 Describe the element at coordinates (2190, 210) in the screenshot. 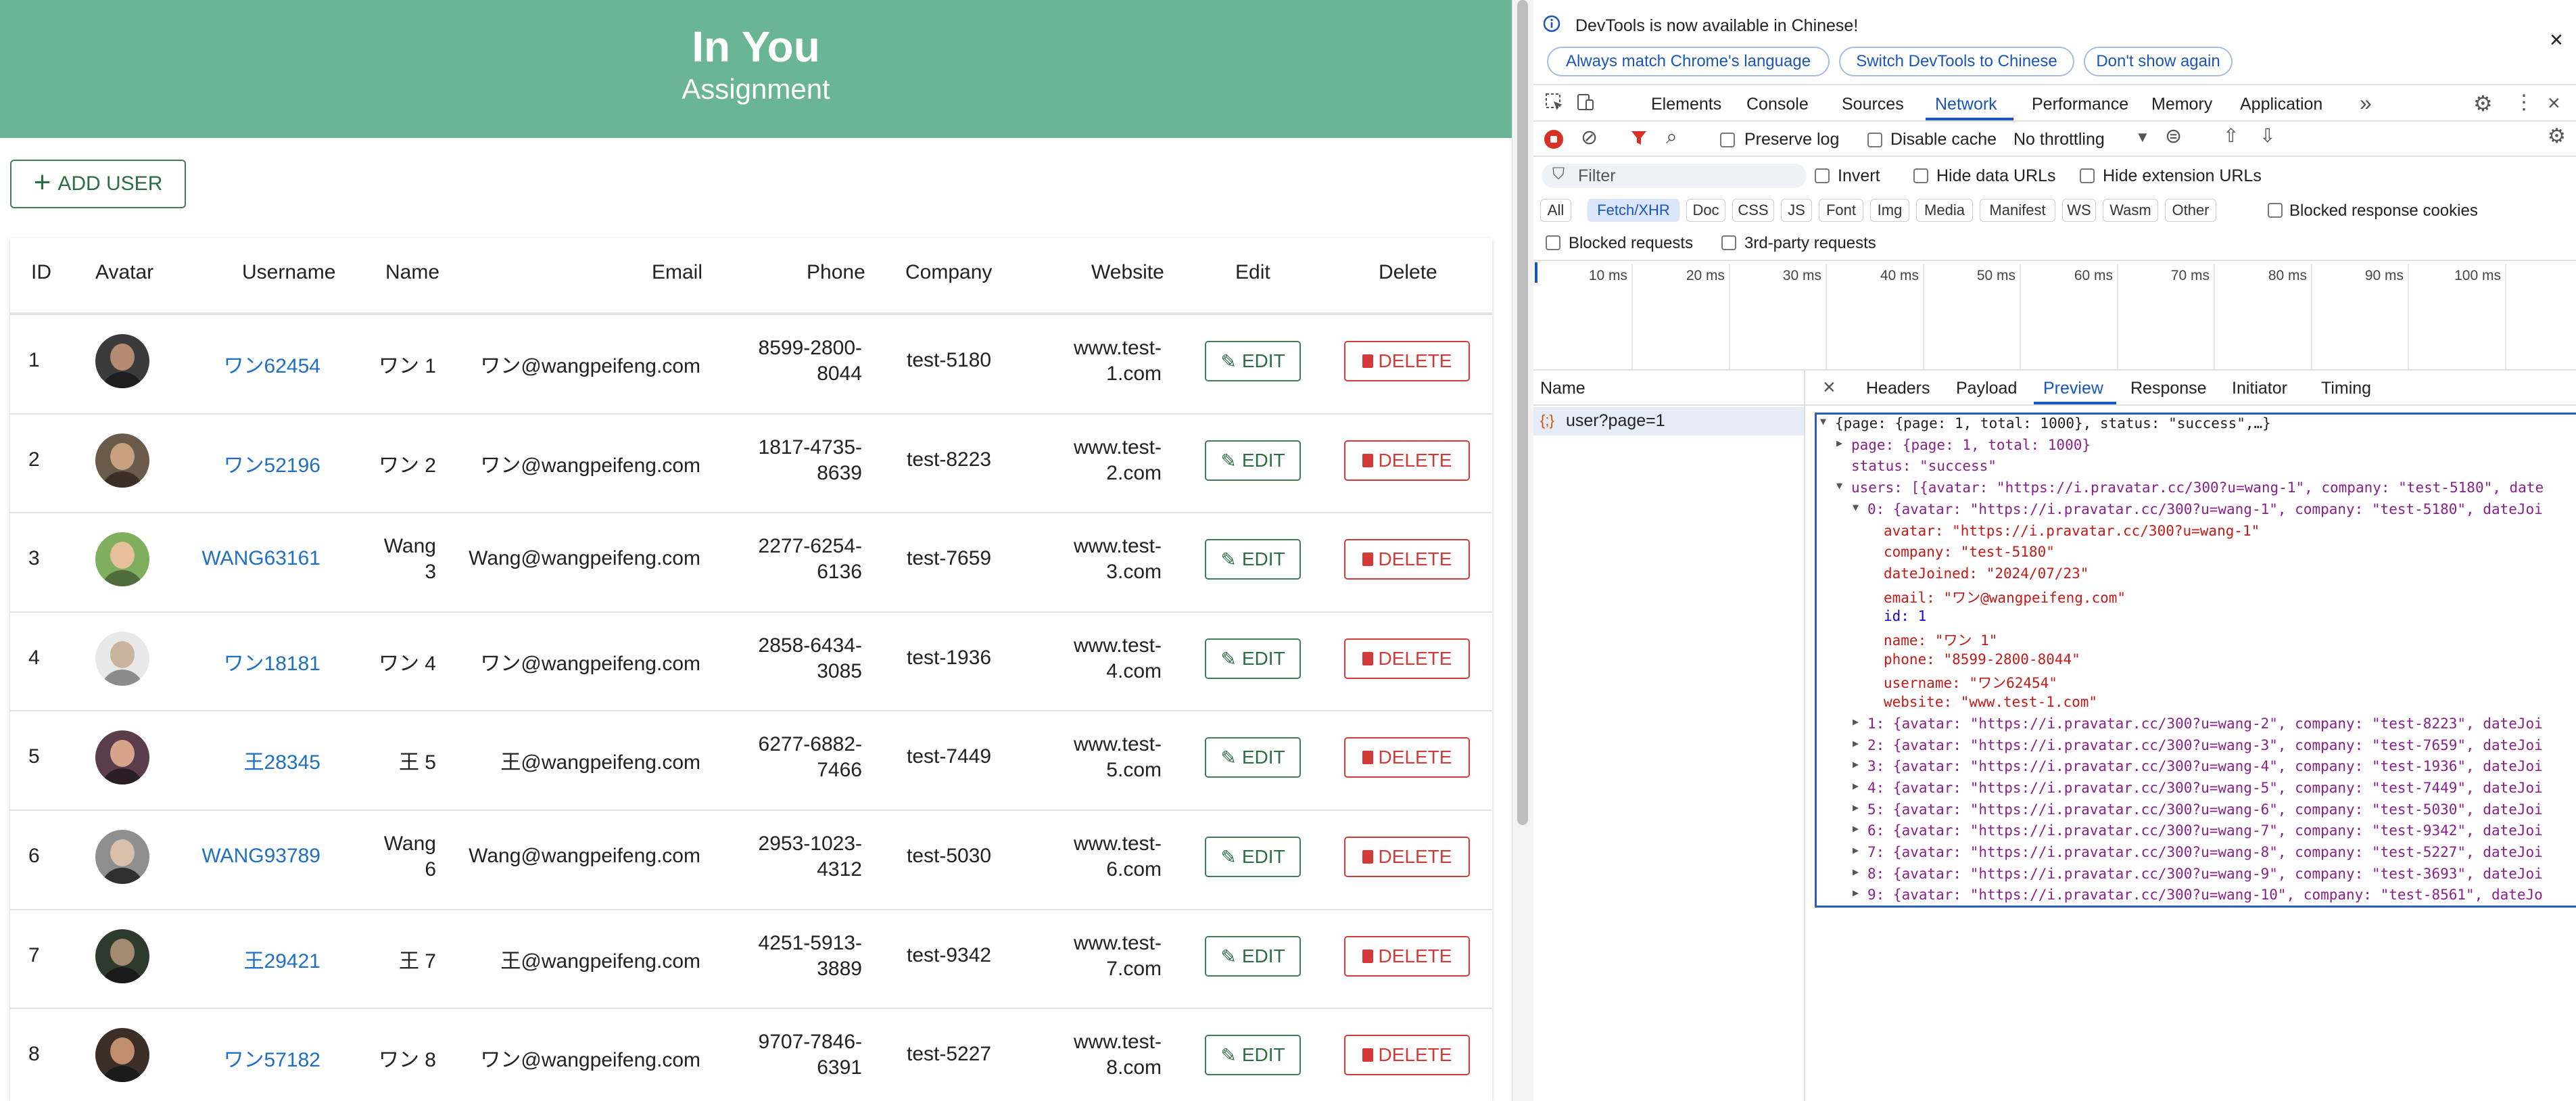

I see `chip-other: Other` at that location.